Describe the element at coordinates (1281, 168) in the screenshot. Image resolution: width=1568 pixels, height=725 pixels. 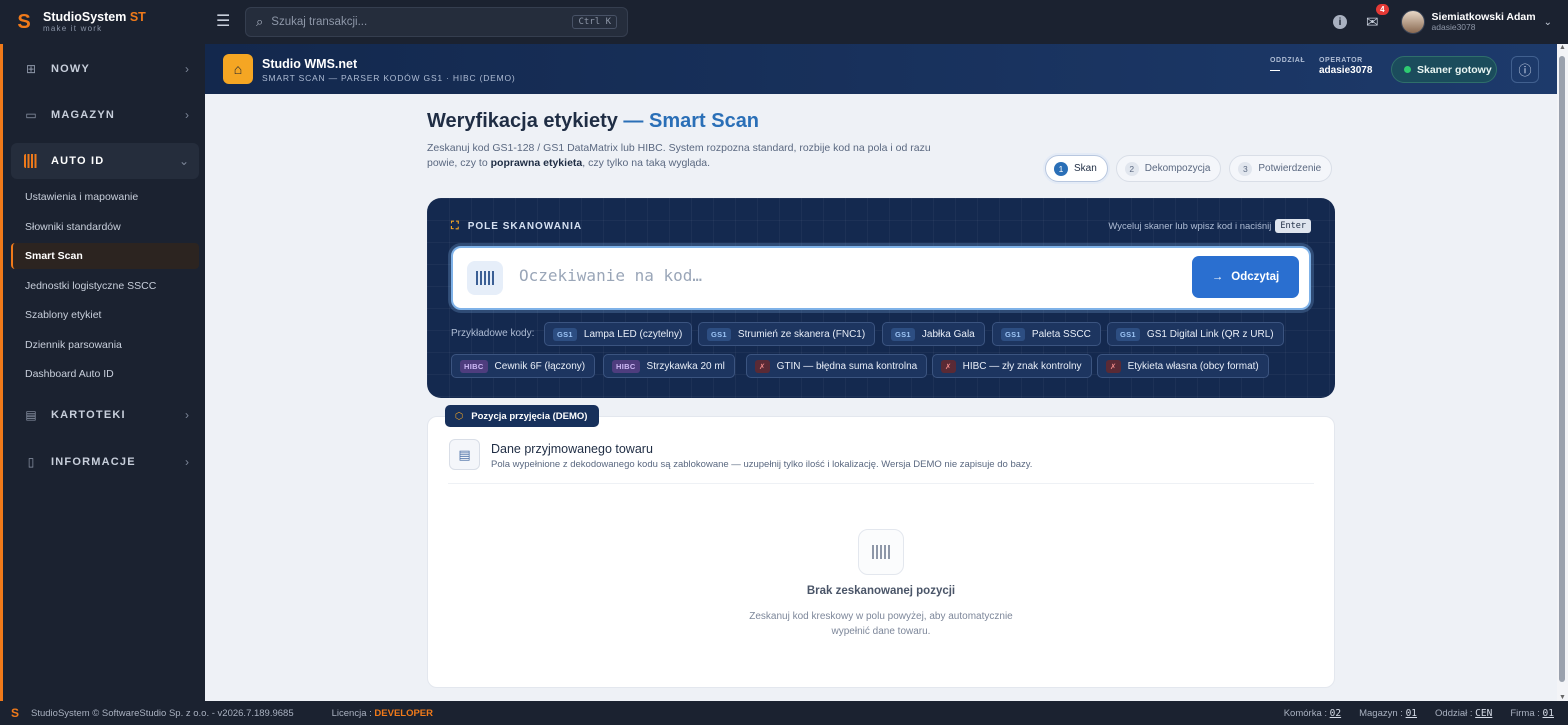
I see `step-confirmation: 3 Potwierdzenie` at that location.